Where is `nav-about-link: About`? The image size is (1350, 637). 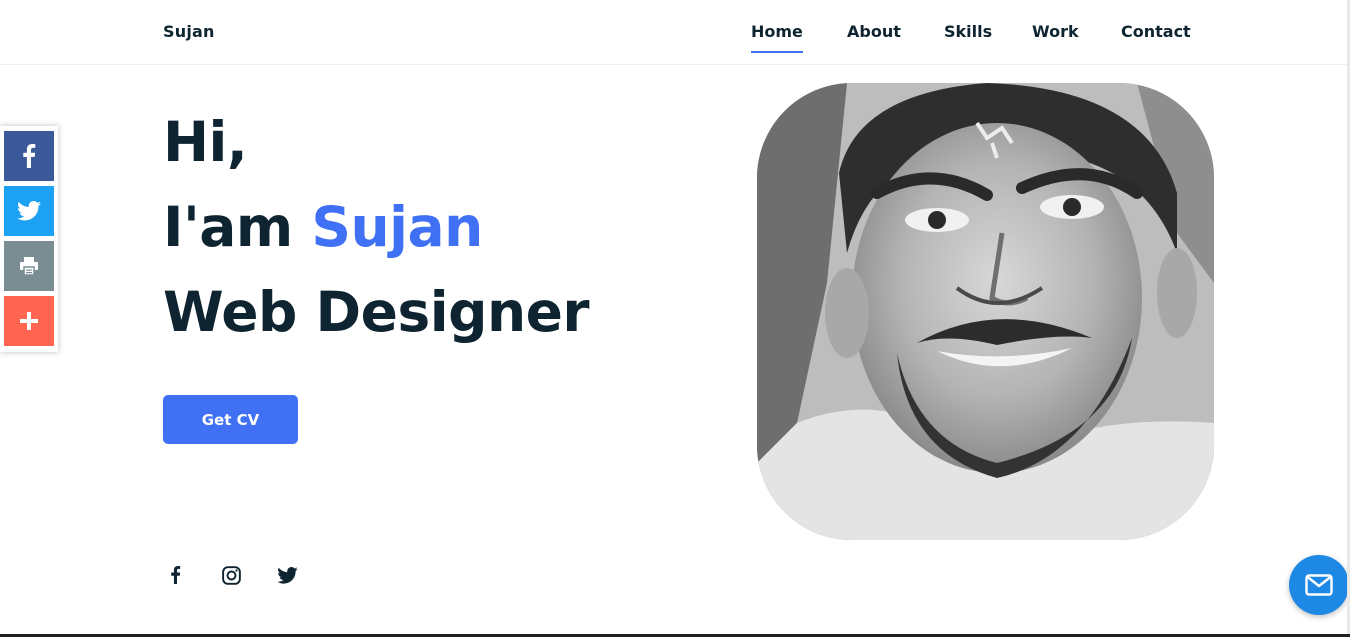
nav-about-link: About is located at coordinates (874, 36).